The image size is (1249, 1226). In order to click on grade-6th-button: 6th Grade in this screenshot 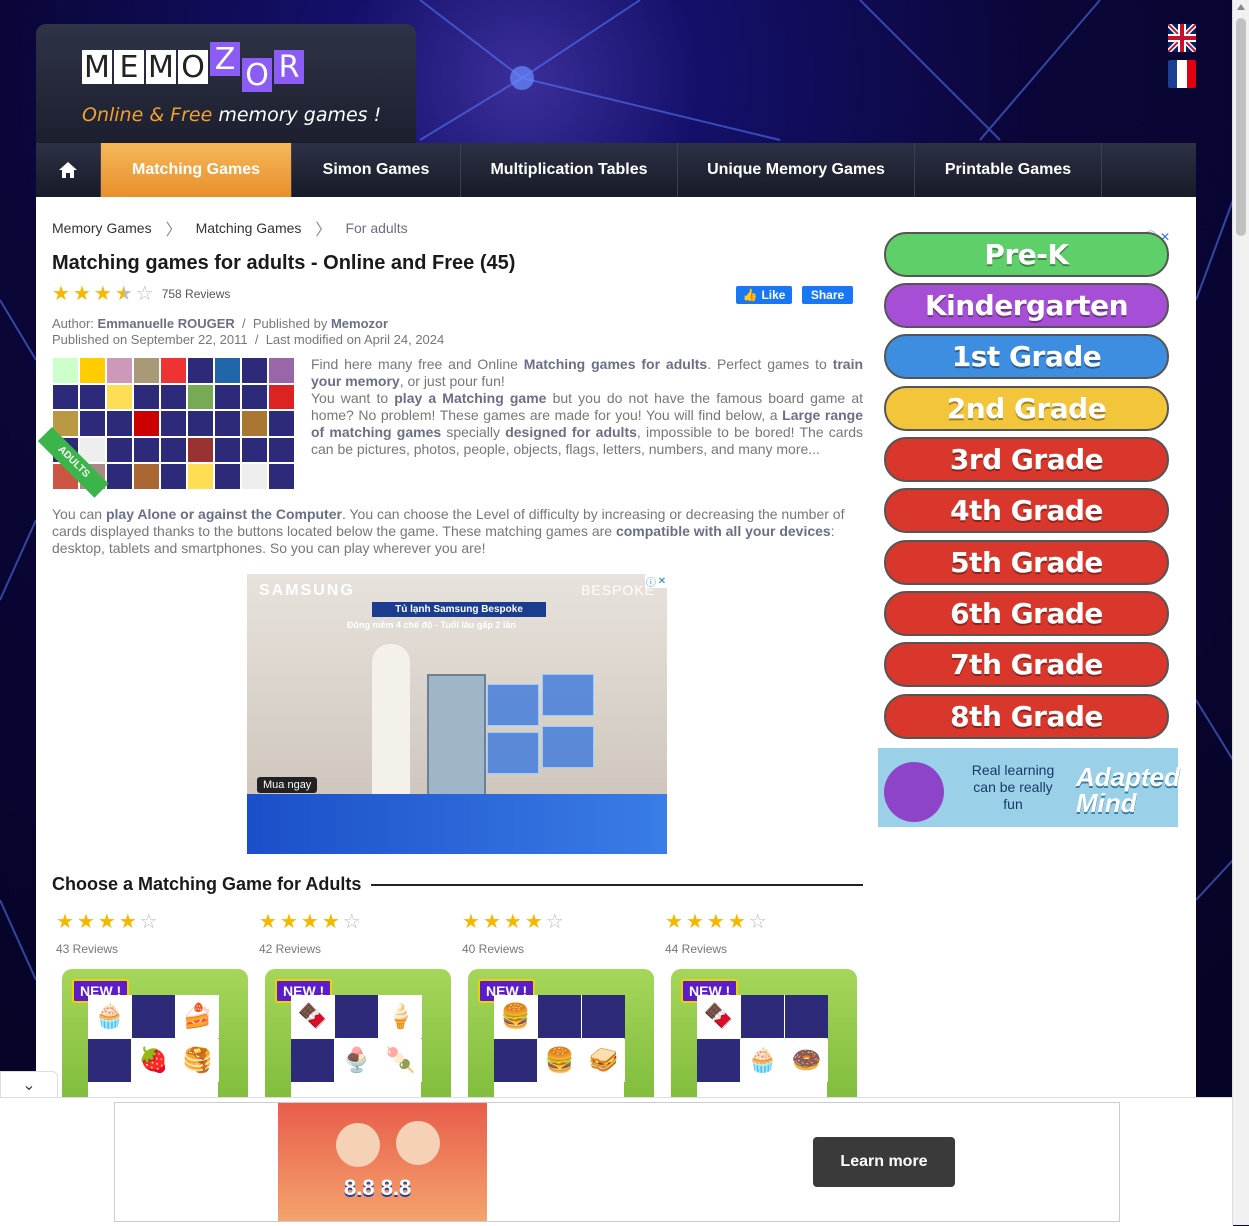, I will do `click(1026, 613)`.